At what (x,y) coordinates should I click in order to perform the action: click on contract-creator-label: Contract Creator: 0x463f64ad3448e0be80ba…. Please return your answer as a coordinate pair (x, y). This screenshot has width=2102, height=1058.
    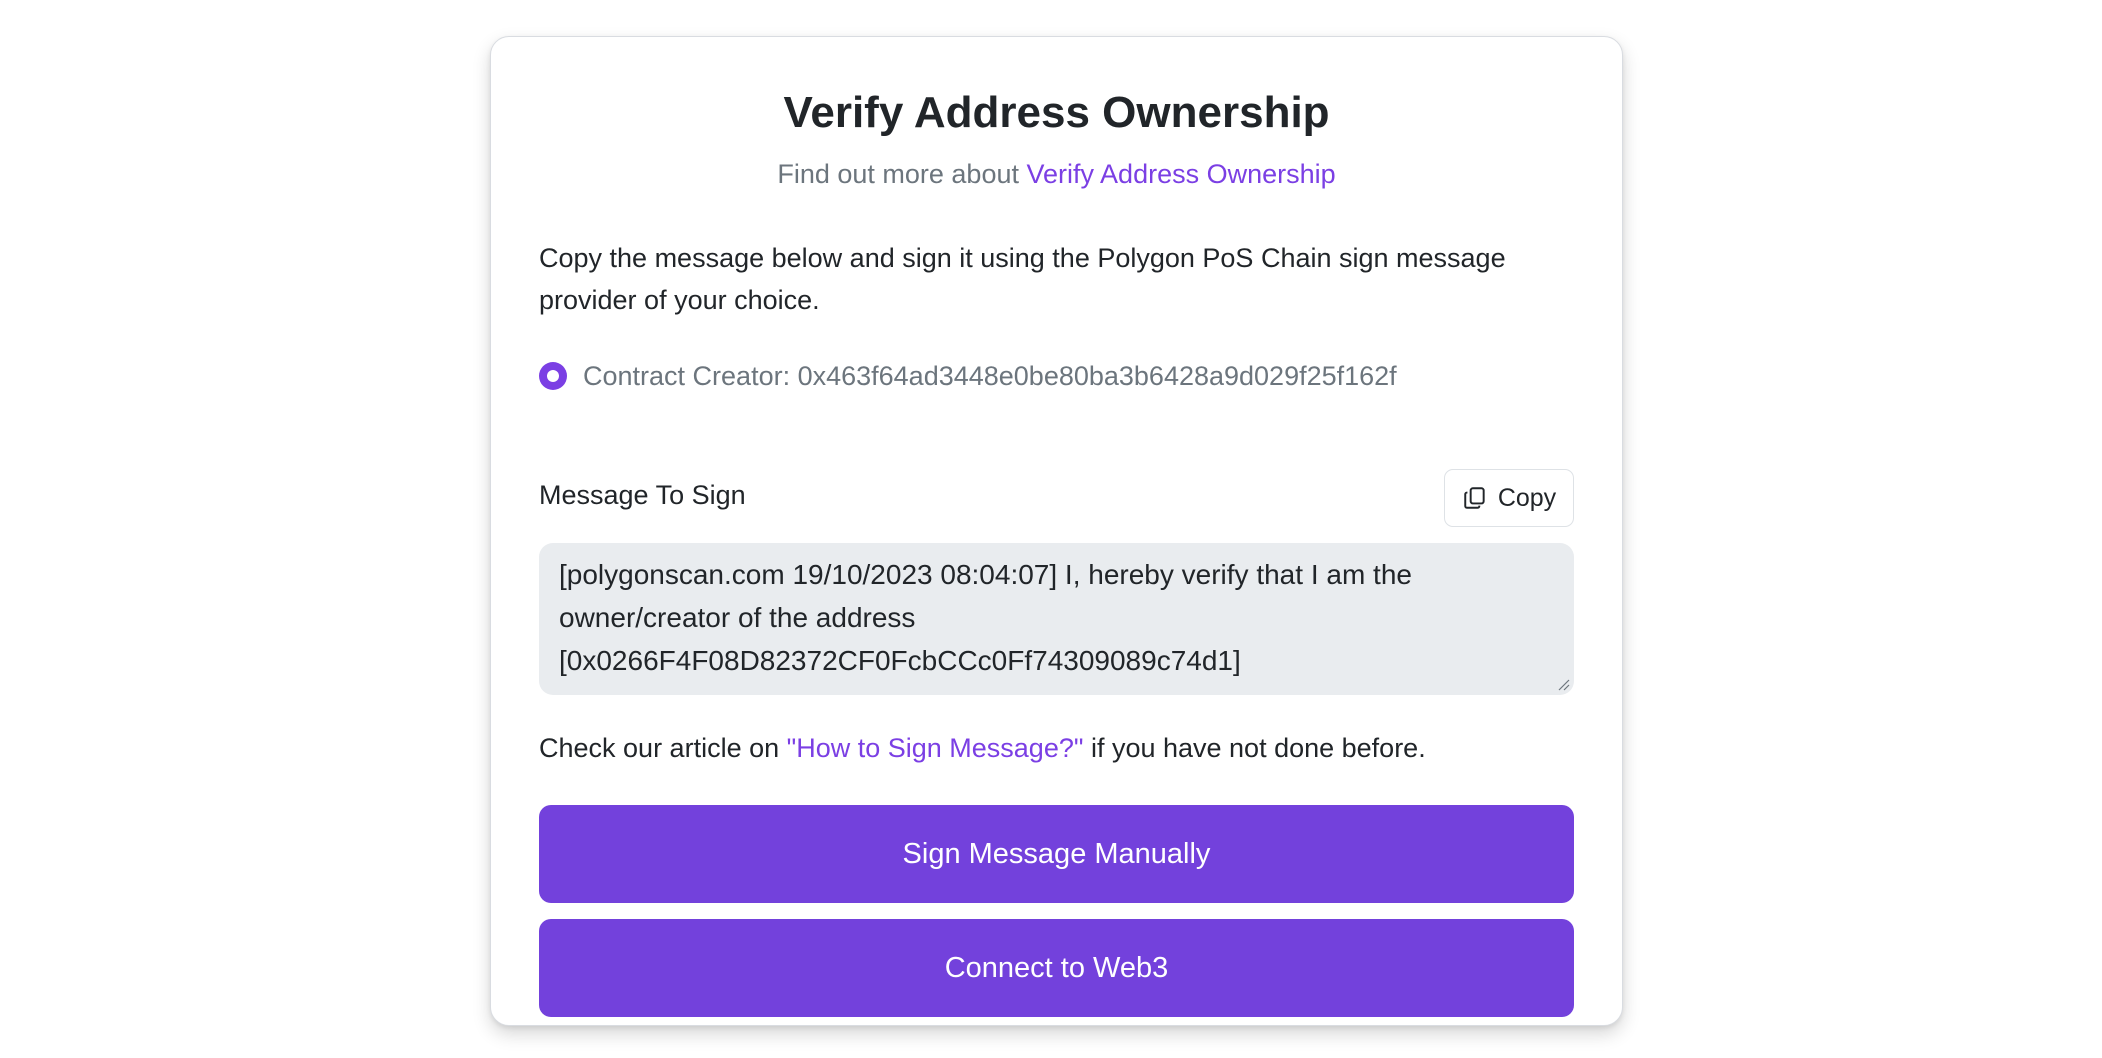
    Looking at the image, I should click on (990, 375).